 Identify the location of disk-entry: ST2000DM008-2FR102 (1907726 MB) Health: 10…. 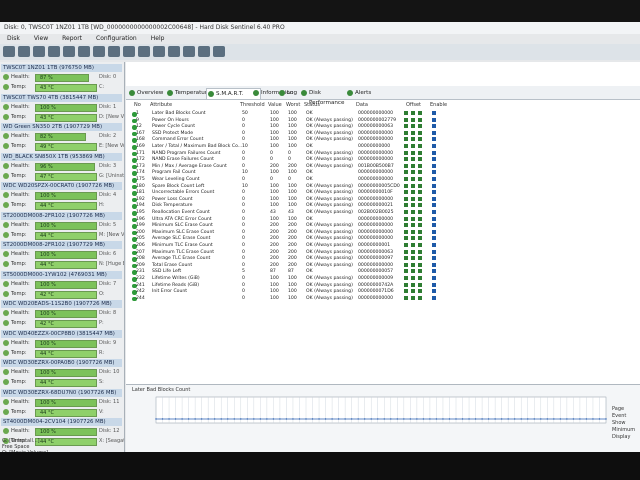
(62, 227).